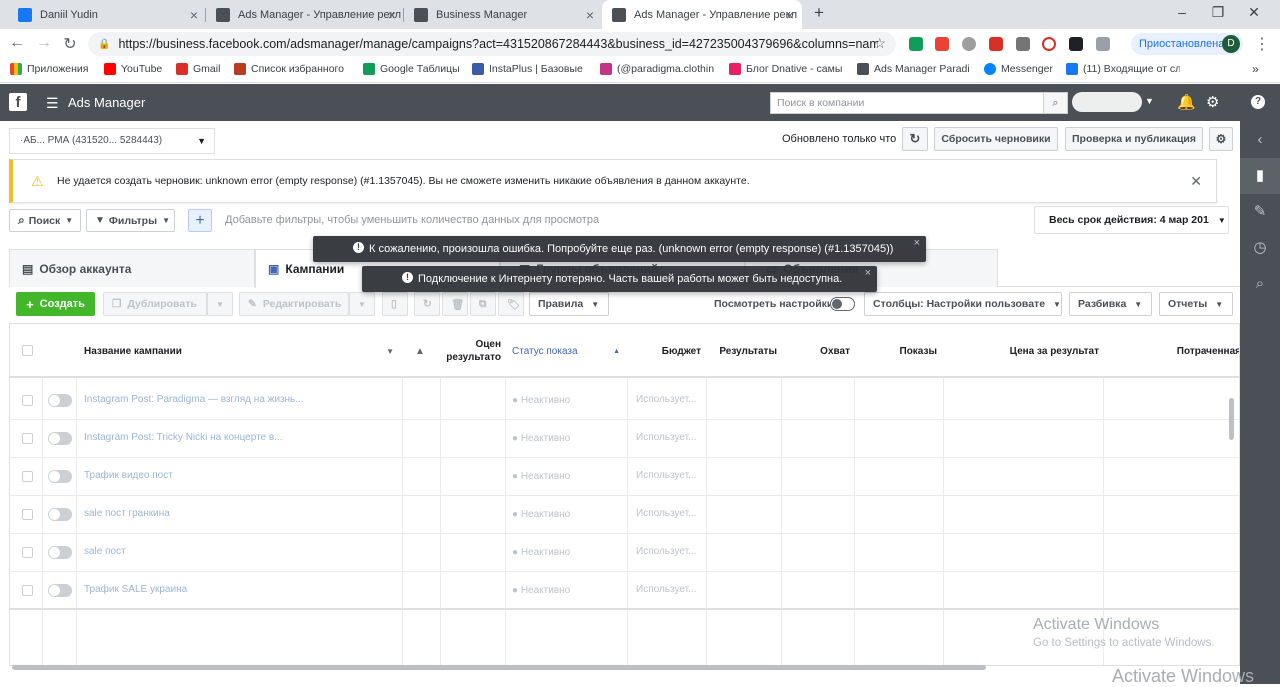 The width and height of the screenshot is (1280, 687). Describe the element at coordinates (1107, 102) in the screenshot. I see `business-switcher-avatar` at that location.